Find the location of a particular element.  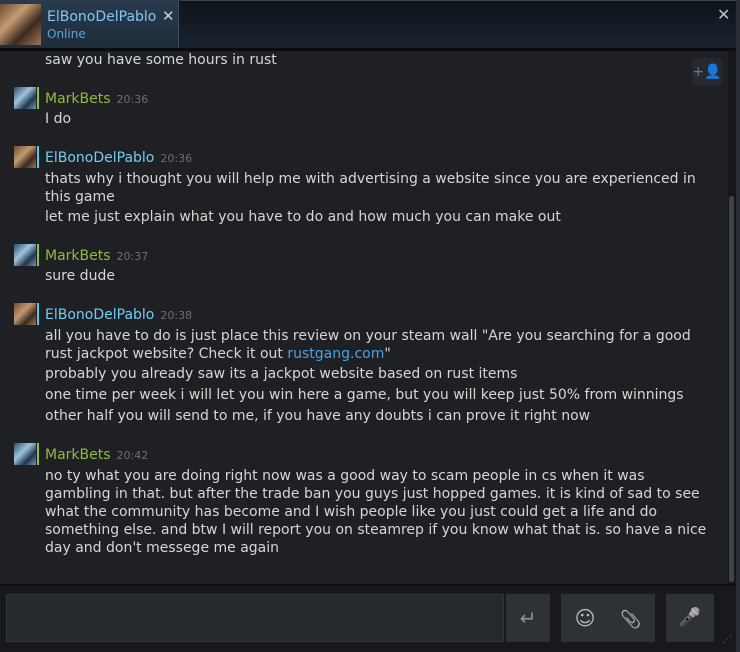

sender-name: ElBonoDelPablo 20:38 is located at coordinates (118, 315).